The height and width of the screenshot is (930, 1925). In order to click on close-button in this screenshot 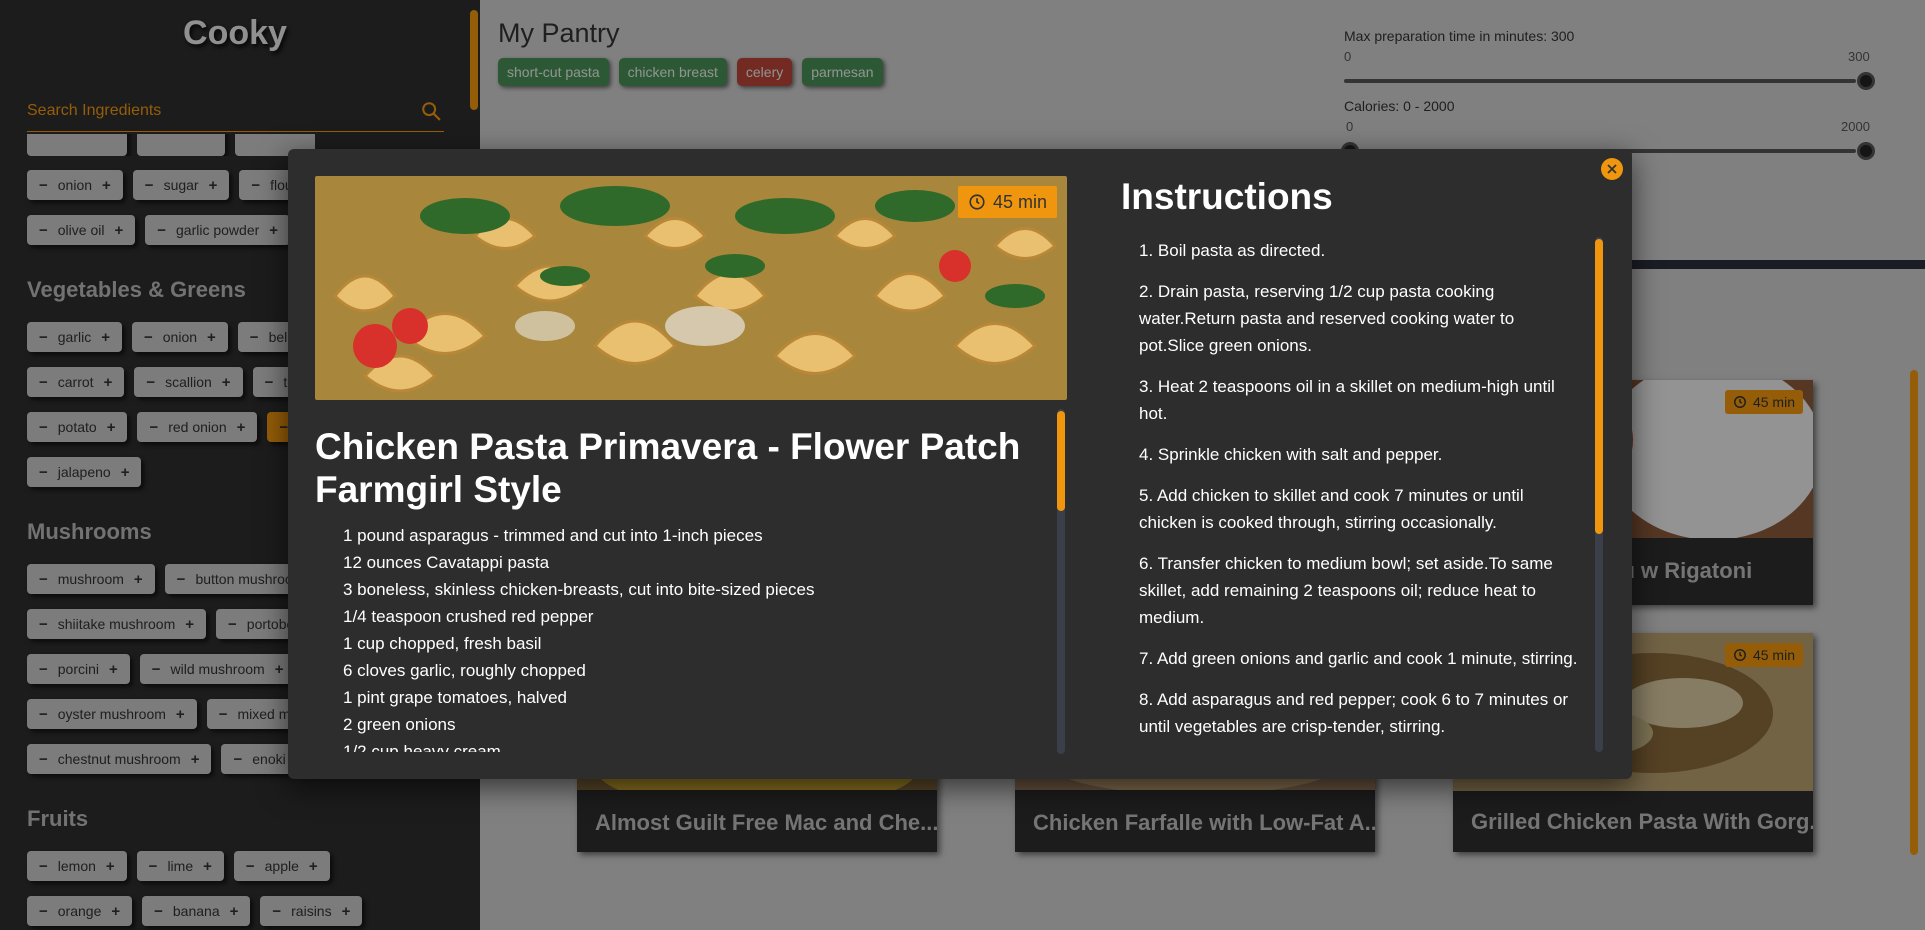, I will do `click(1612, 169)`.